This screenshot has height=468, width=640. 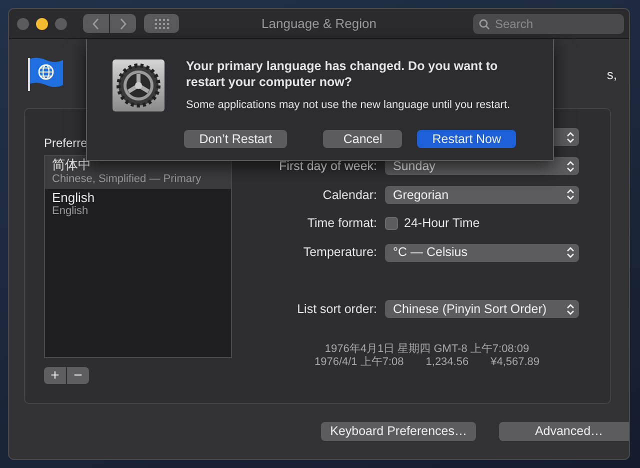 What do you see at coordinates (427, 349) in the screenshot?
I see `sample-date-text: 1976年4月1日 星期四 GMT-8 上午7:08:09` at bounding box center [427, 349].